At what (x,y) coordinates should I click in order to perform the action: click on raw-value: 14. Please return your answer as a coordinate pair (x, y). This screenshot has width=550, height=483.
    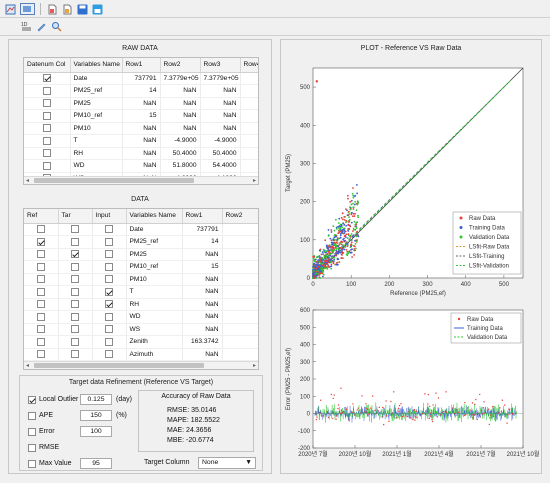
    Looking at the image, I should click on (141, 91).